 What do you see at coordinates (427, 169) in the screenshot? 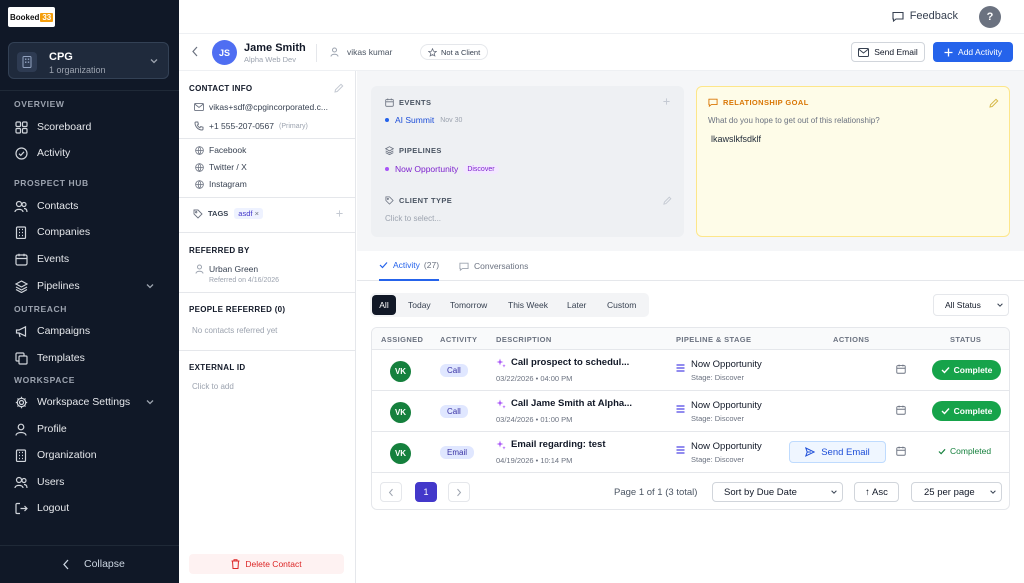
I see `pipeline-name: Now Opportunity` at bounding box center [427, 169].